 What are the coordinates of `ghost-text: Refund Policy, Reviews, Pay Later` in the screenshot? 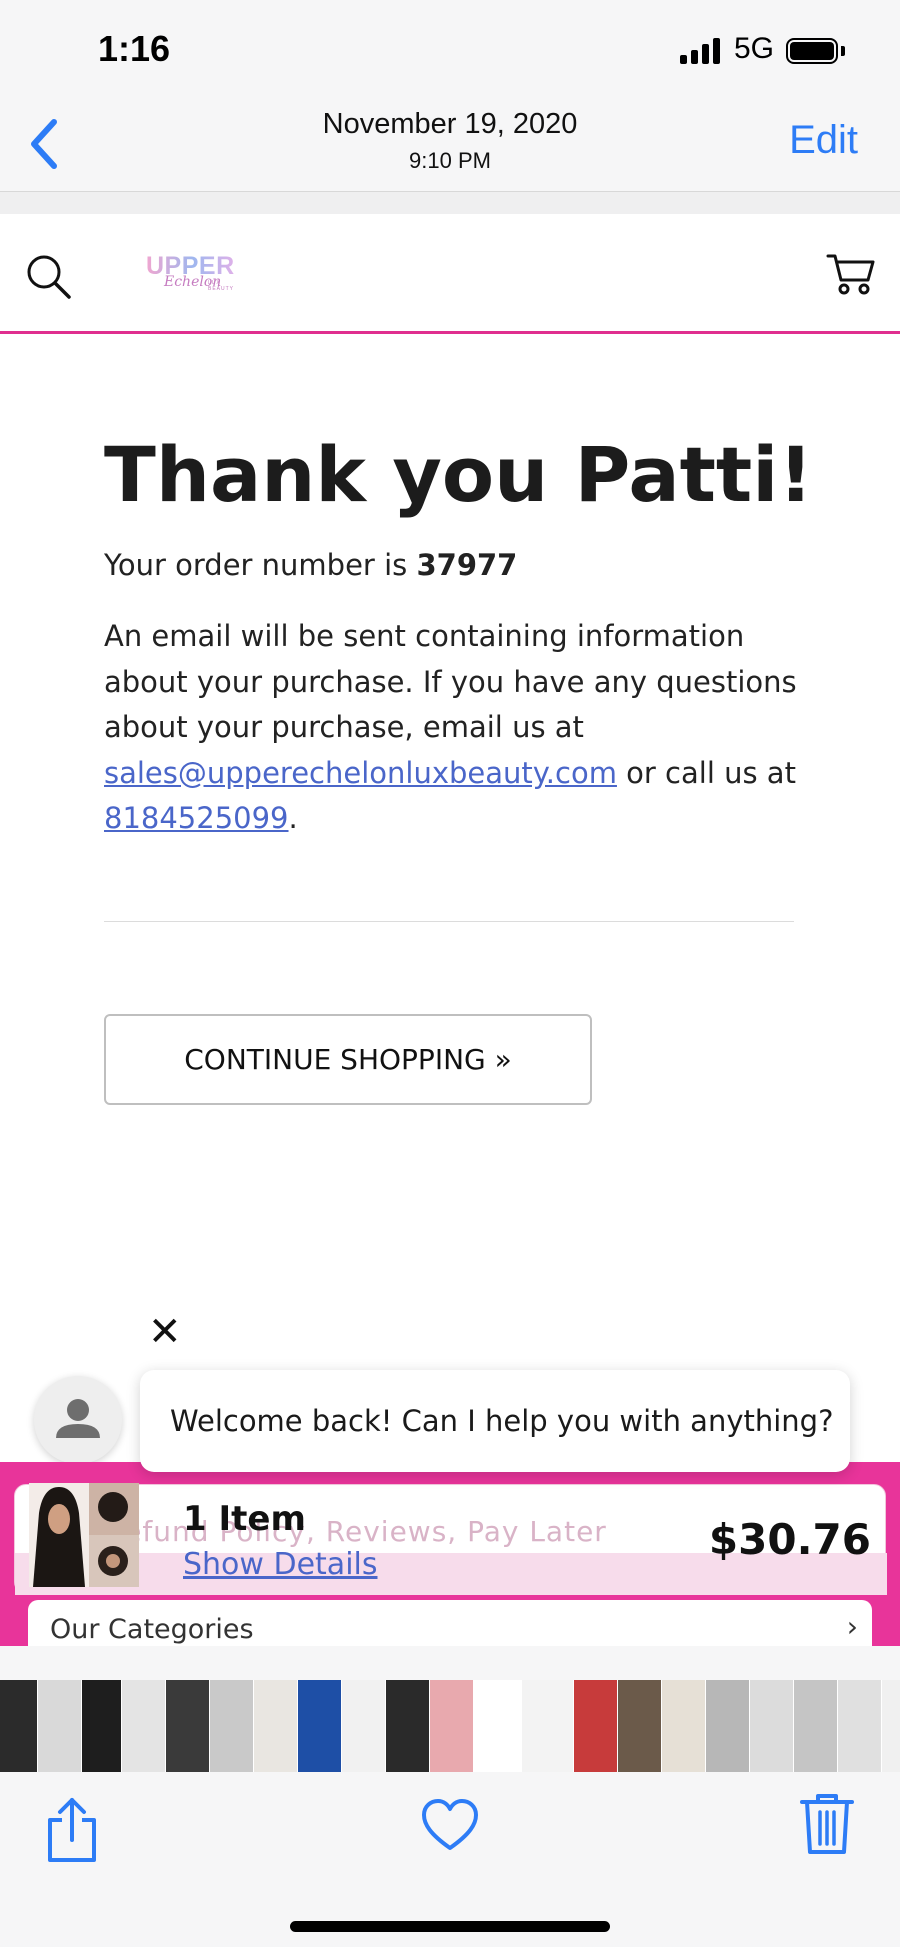 It's located at (356, 1531).